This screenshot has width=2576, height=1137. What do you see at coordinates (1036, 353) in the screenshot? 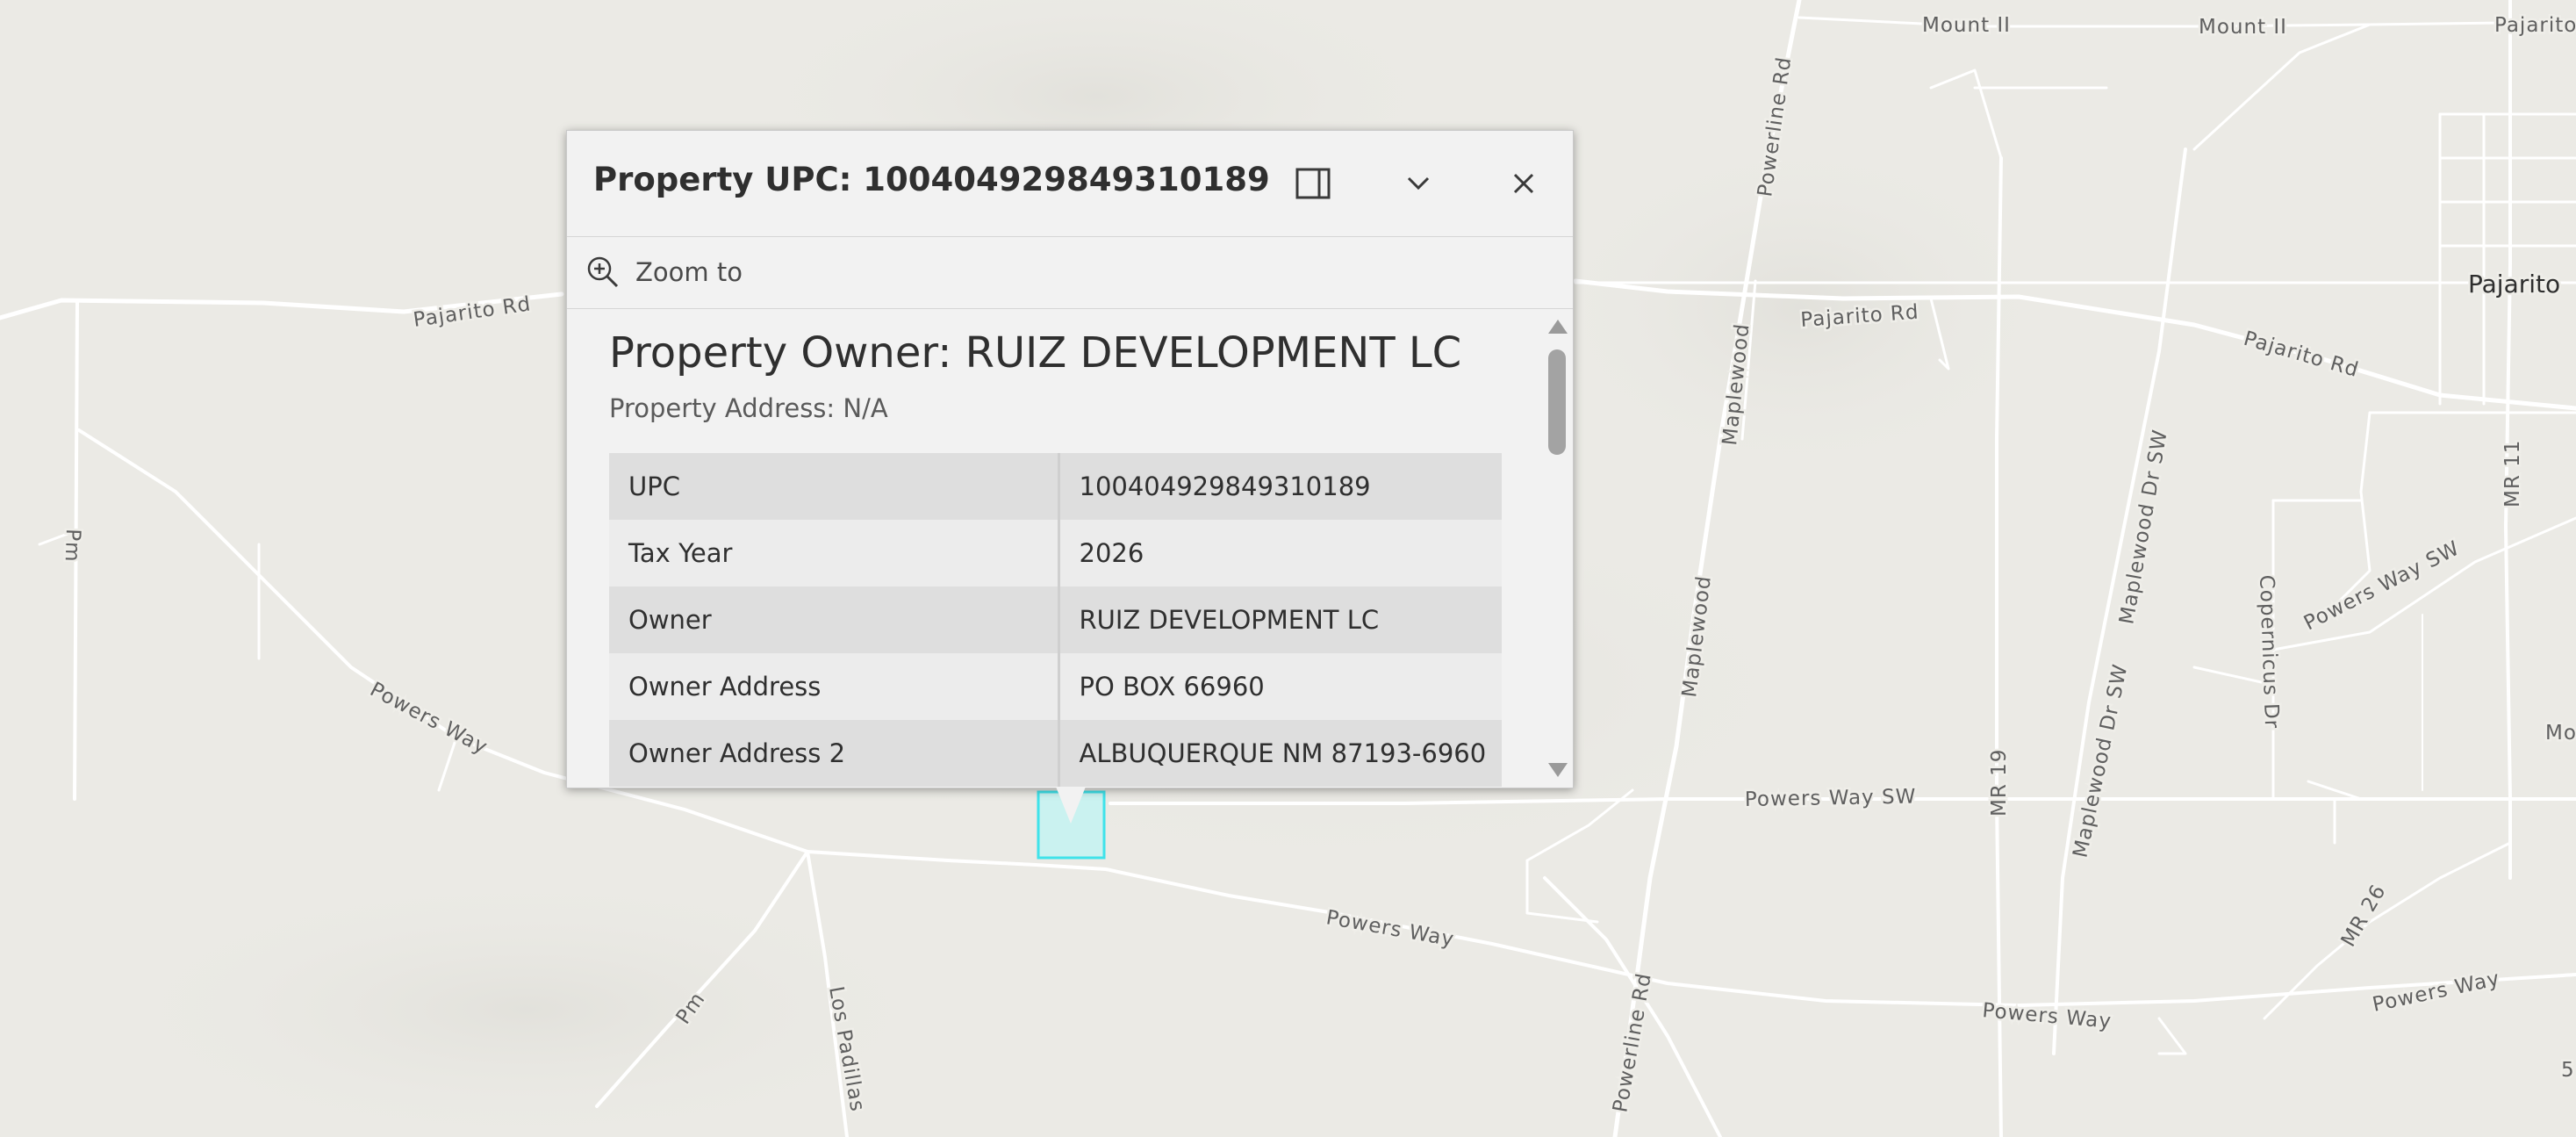
I see `owner-heading: Property Owner: RUIZ DEVELOPMENT LC` at bounding box center [1036, 353].